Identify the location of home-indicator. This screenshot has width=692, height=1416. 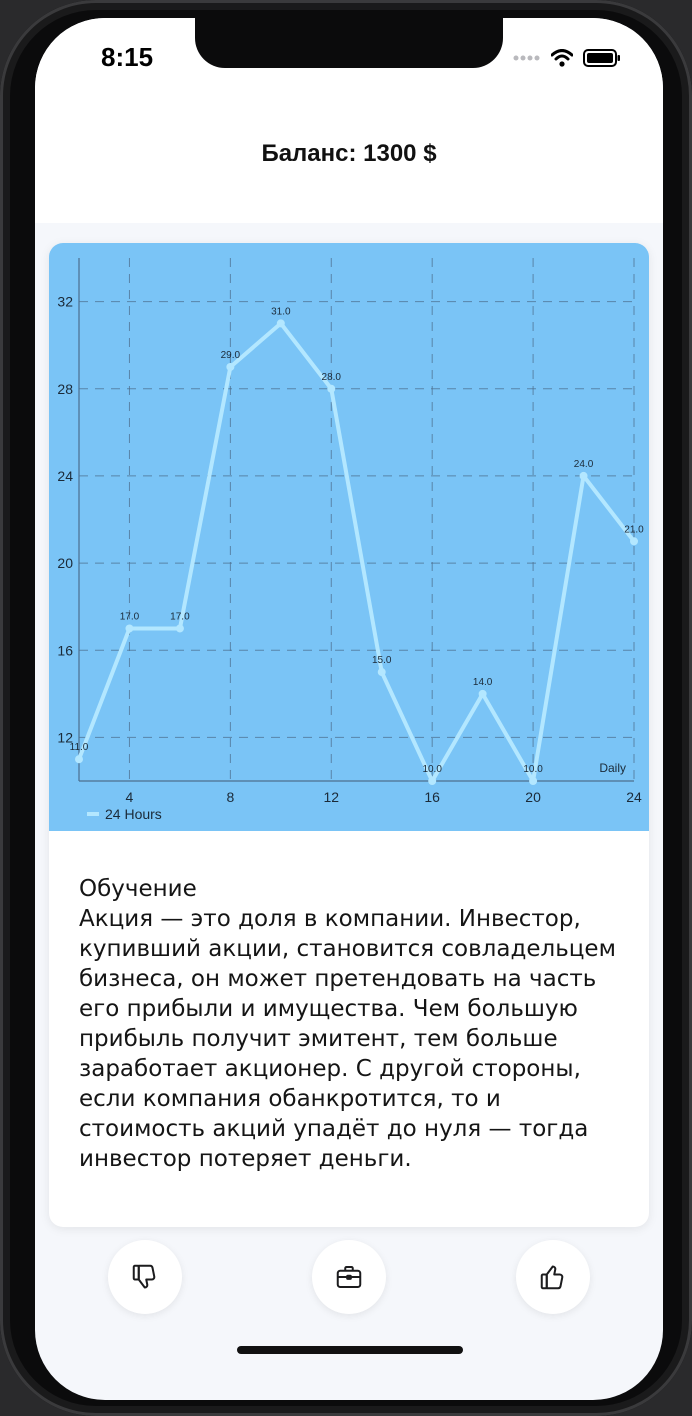
(350, 1350).